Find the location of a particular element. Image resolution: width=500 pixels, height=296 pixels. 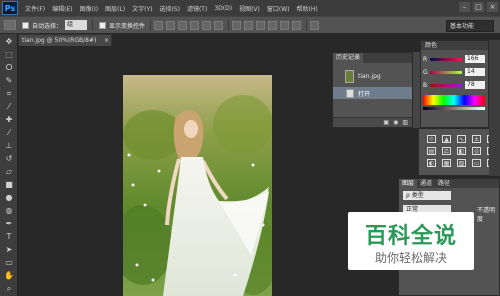

brightness-icon: ☼ is located at coordinates (431, 139).